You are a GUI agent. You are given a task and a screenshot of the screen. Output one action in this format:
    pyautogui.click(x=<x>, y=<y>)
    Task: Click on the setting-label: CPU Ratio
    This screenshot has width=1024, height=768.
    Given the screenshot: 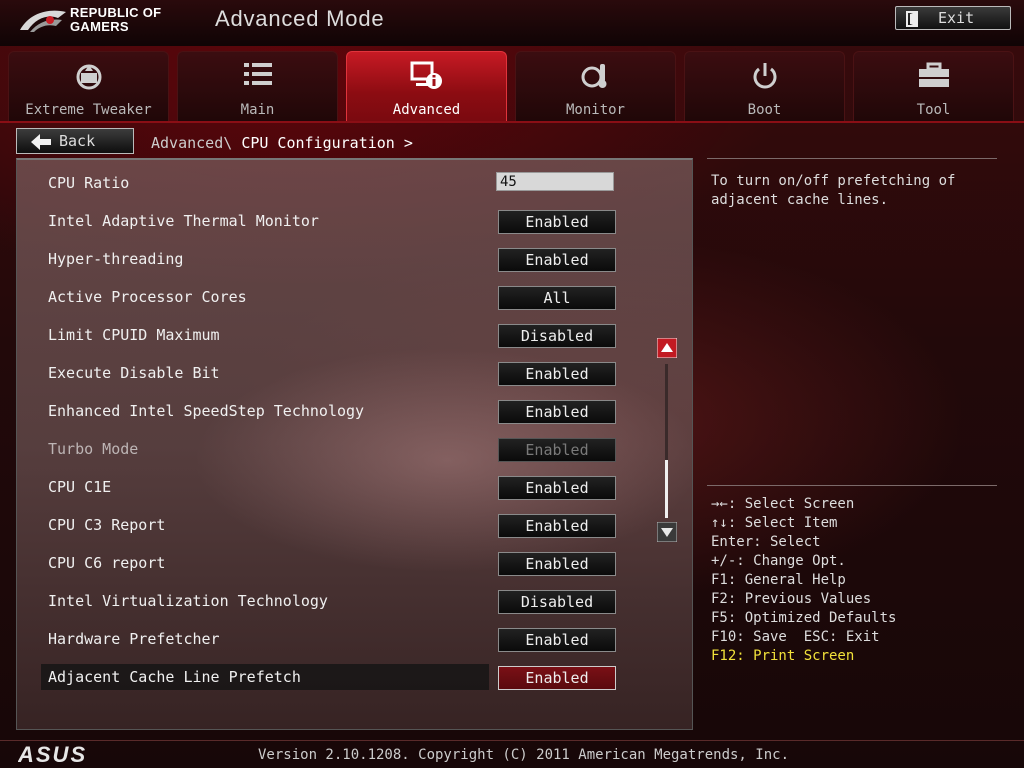 What is the action you would take?
    pyautogui.click(x=89, y=183)
    